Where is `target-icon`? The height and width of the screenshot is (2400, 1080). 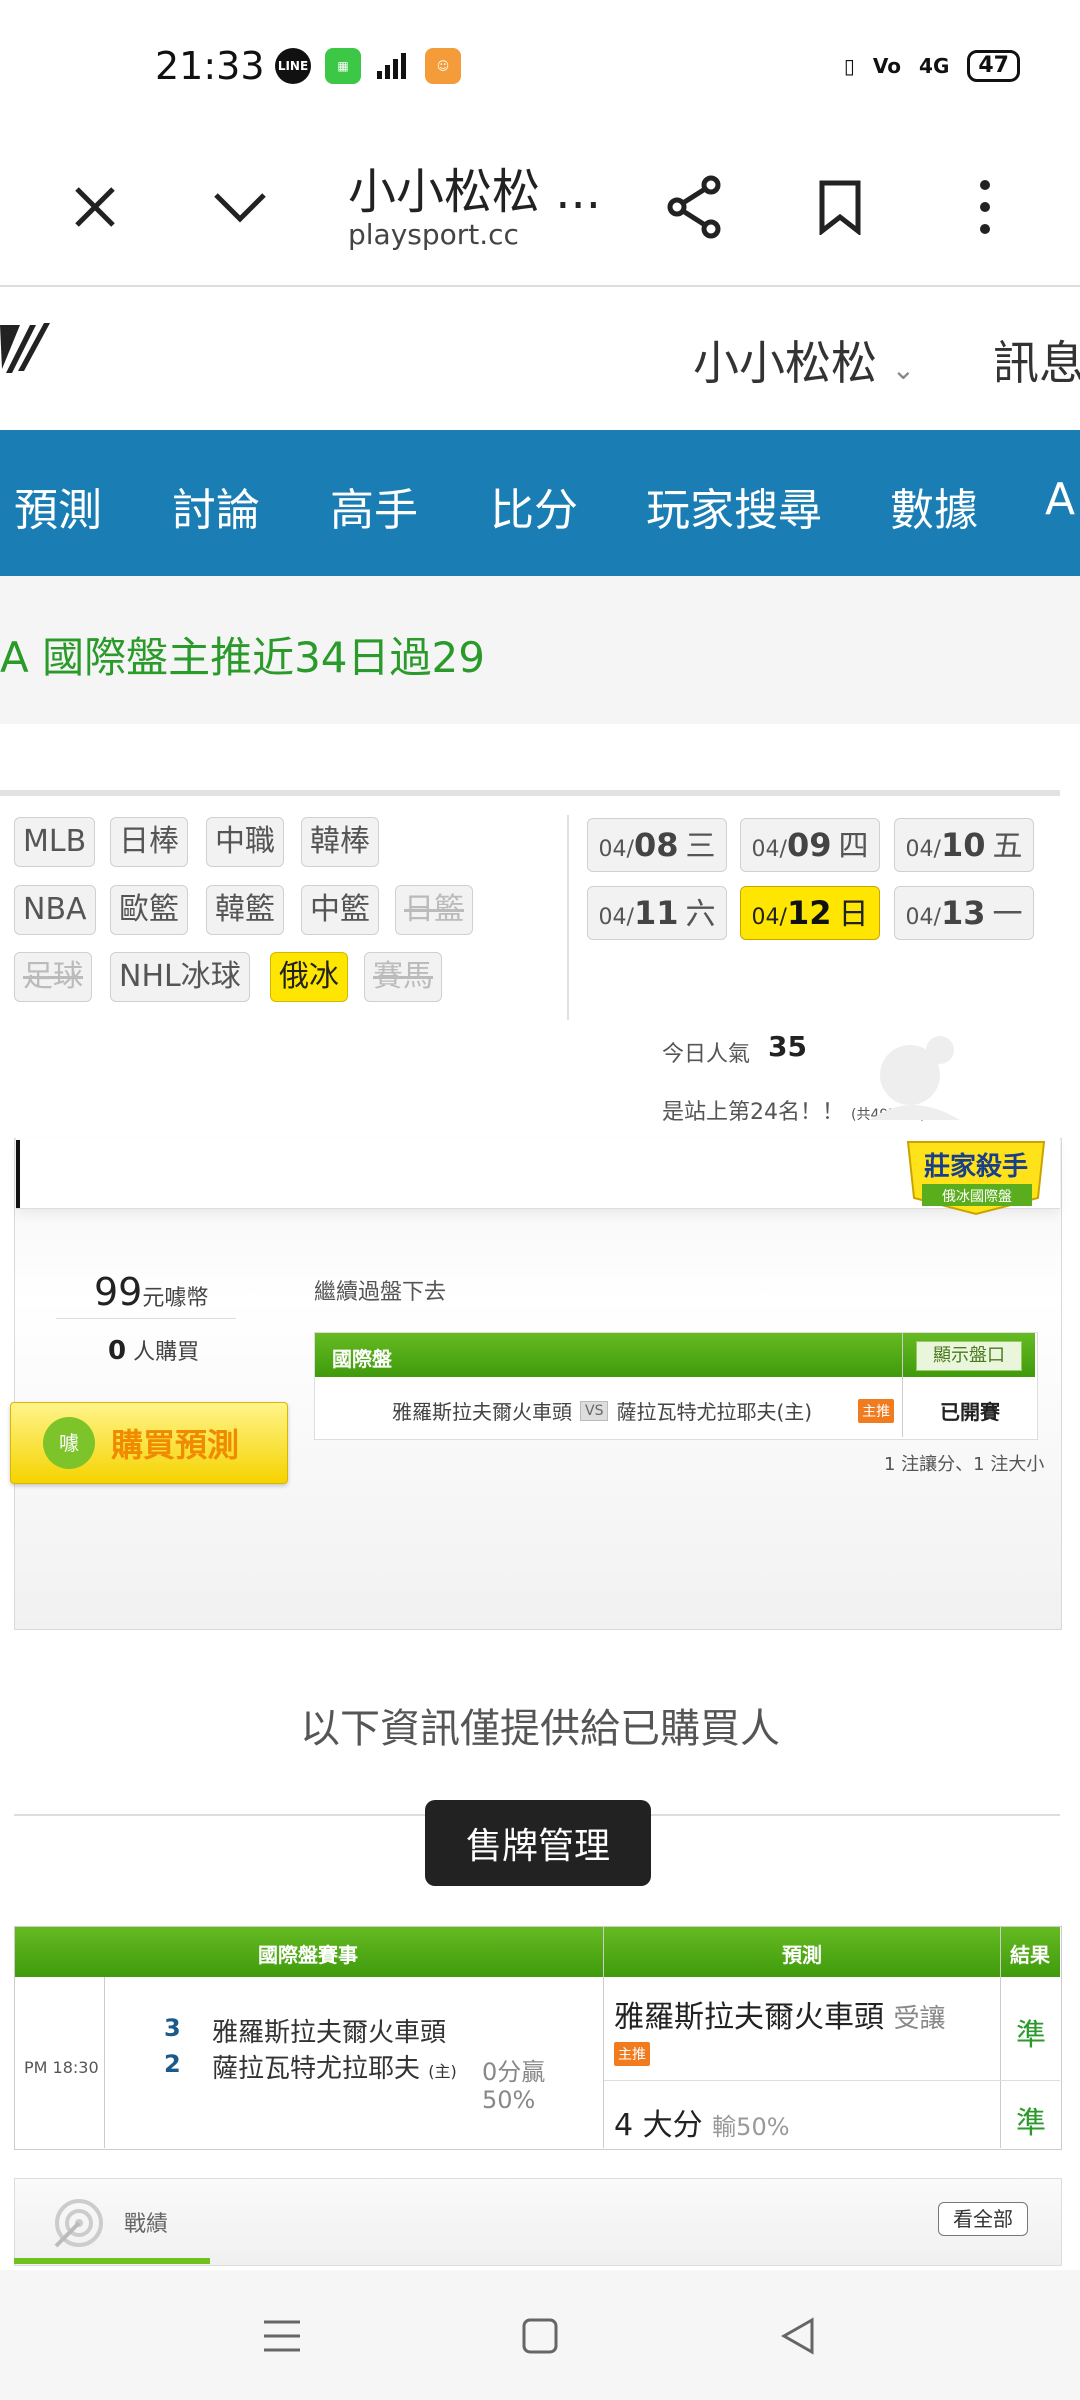
target-icon is located at coordinates (79, 2225).